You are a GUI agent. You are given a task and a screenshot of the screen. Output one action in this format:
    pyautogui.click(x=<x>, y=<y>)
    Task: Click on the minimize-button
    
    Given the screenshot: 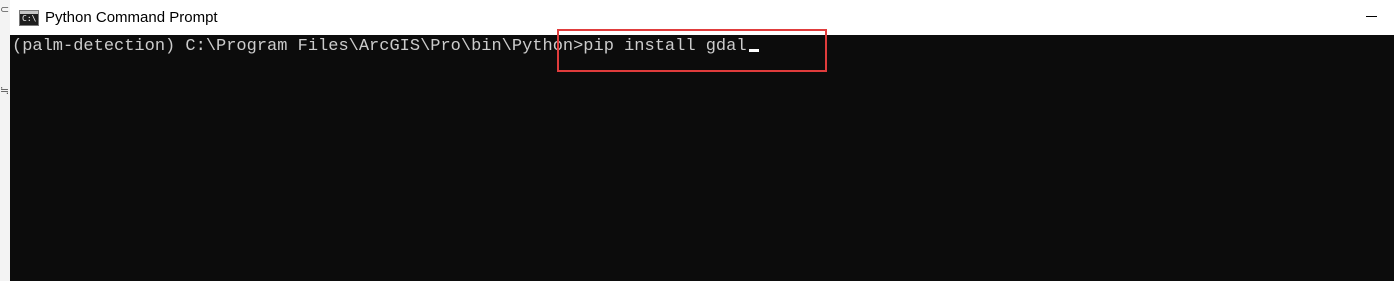 What is the action you would take?
    pyautogui.click(x=1371, y=17)
    